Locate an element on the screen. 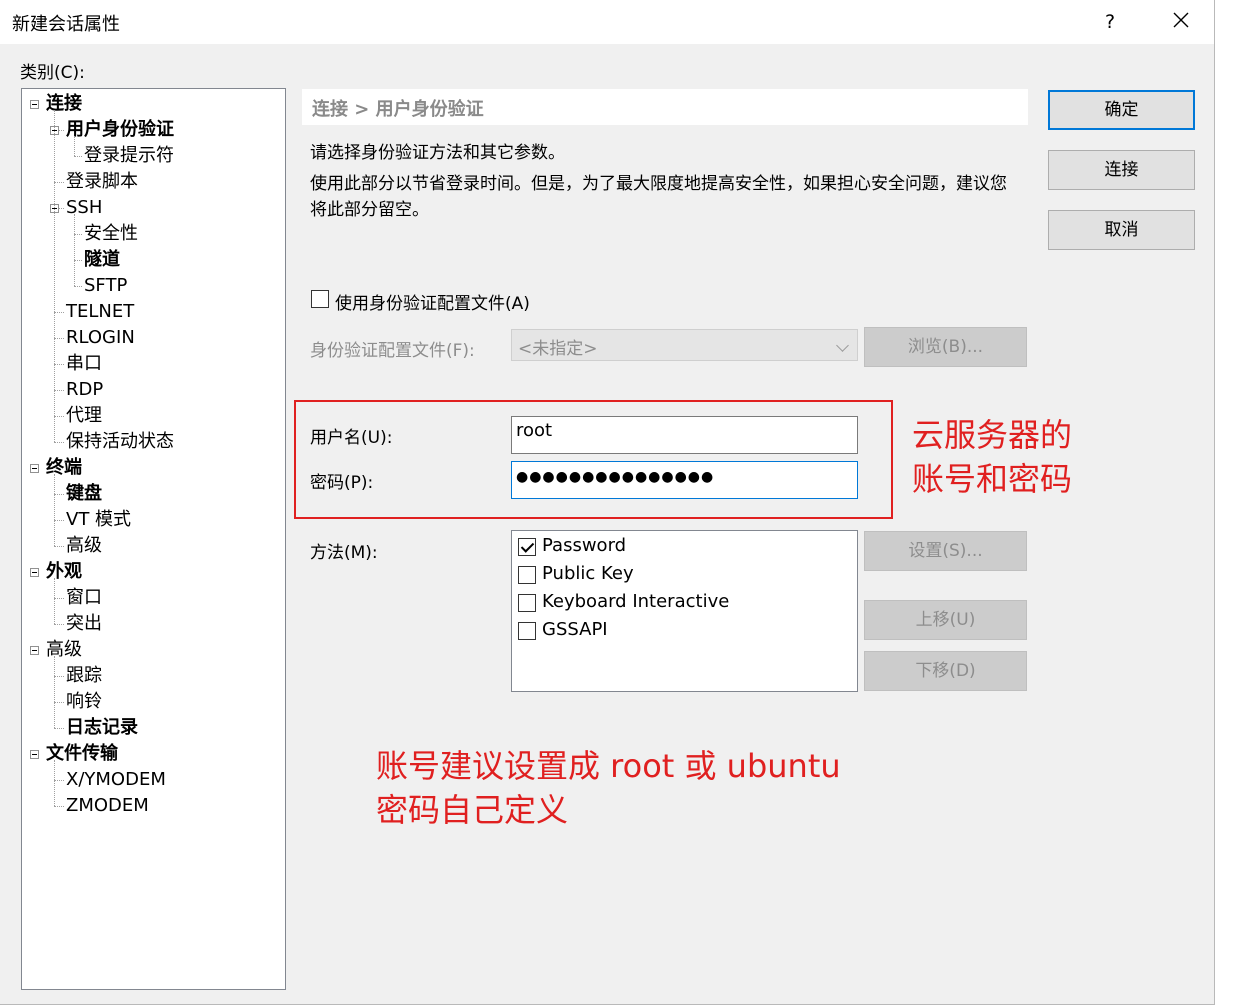  password-field: ●●●●●●●●●●●●●●● is located at coordinates (684, 480).